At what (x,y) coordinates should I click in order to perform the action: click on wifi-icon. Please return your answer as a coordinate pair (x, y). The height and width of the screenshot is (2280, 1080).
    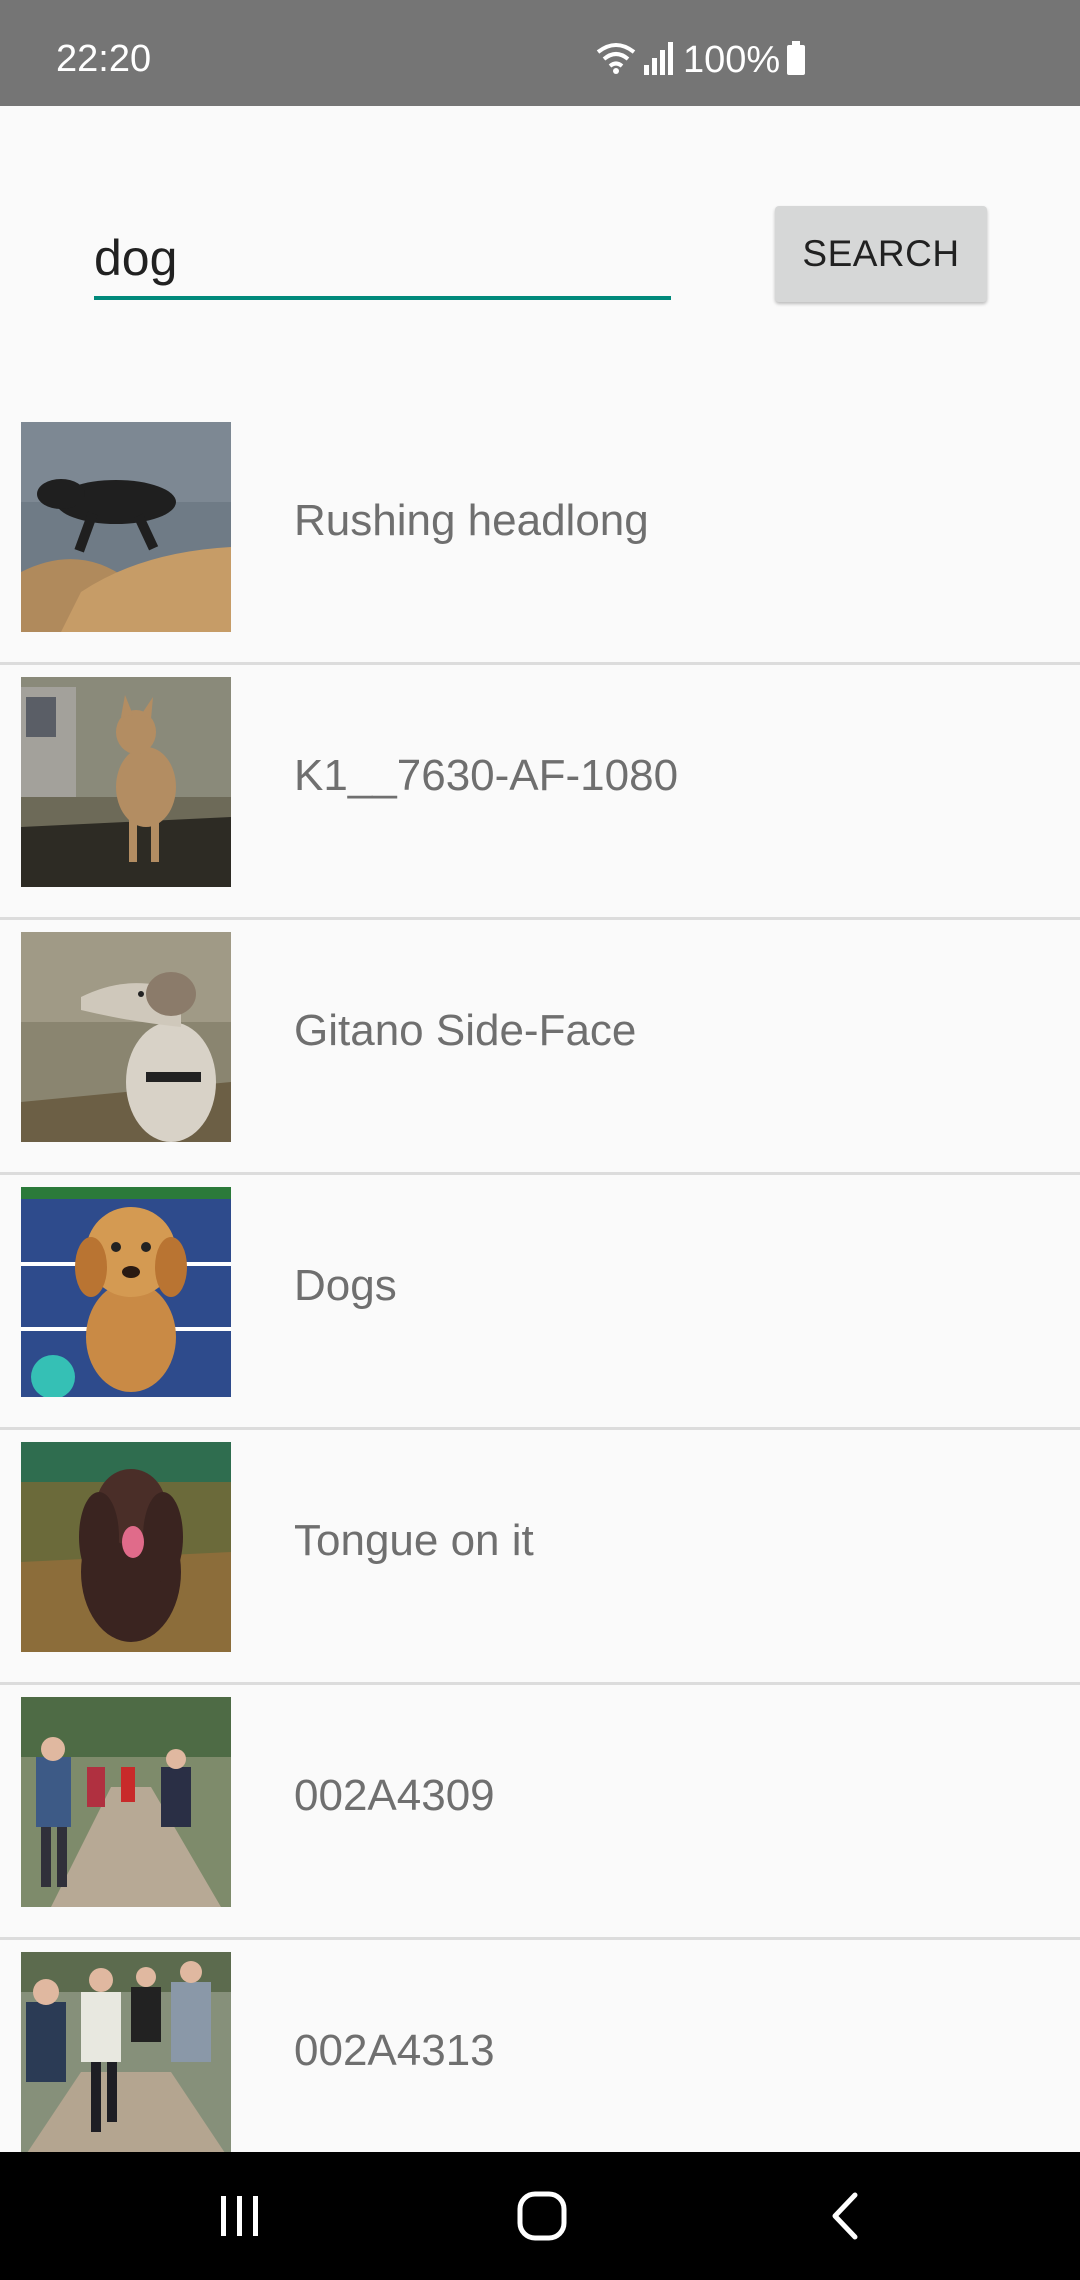
    Looking at the image, I should click on (616, 60).